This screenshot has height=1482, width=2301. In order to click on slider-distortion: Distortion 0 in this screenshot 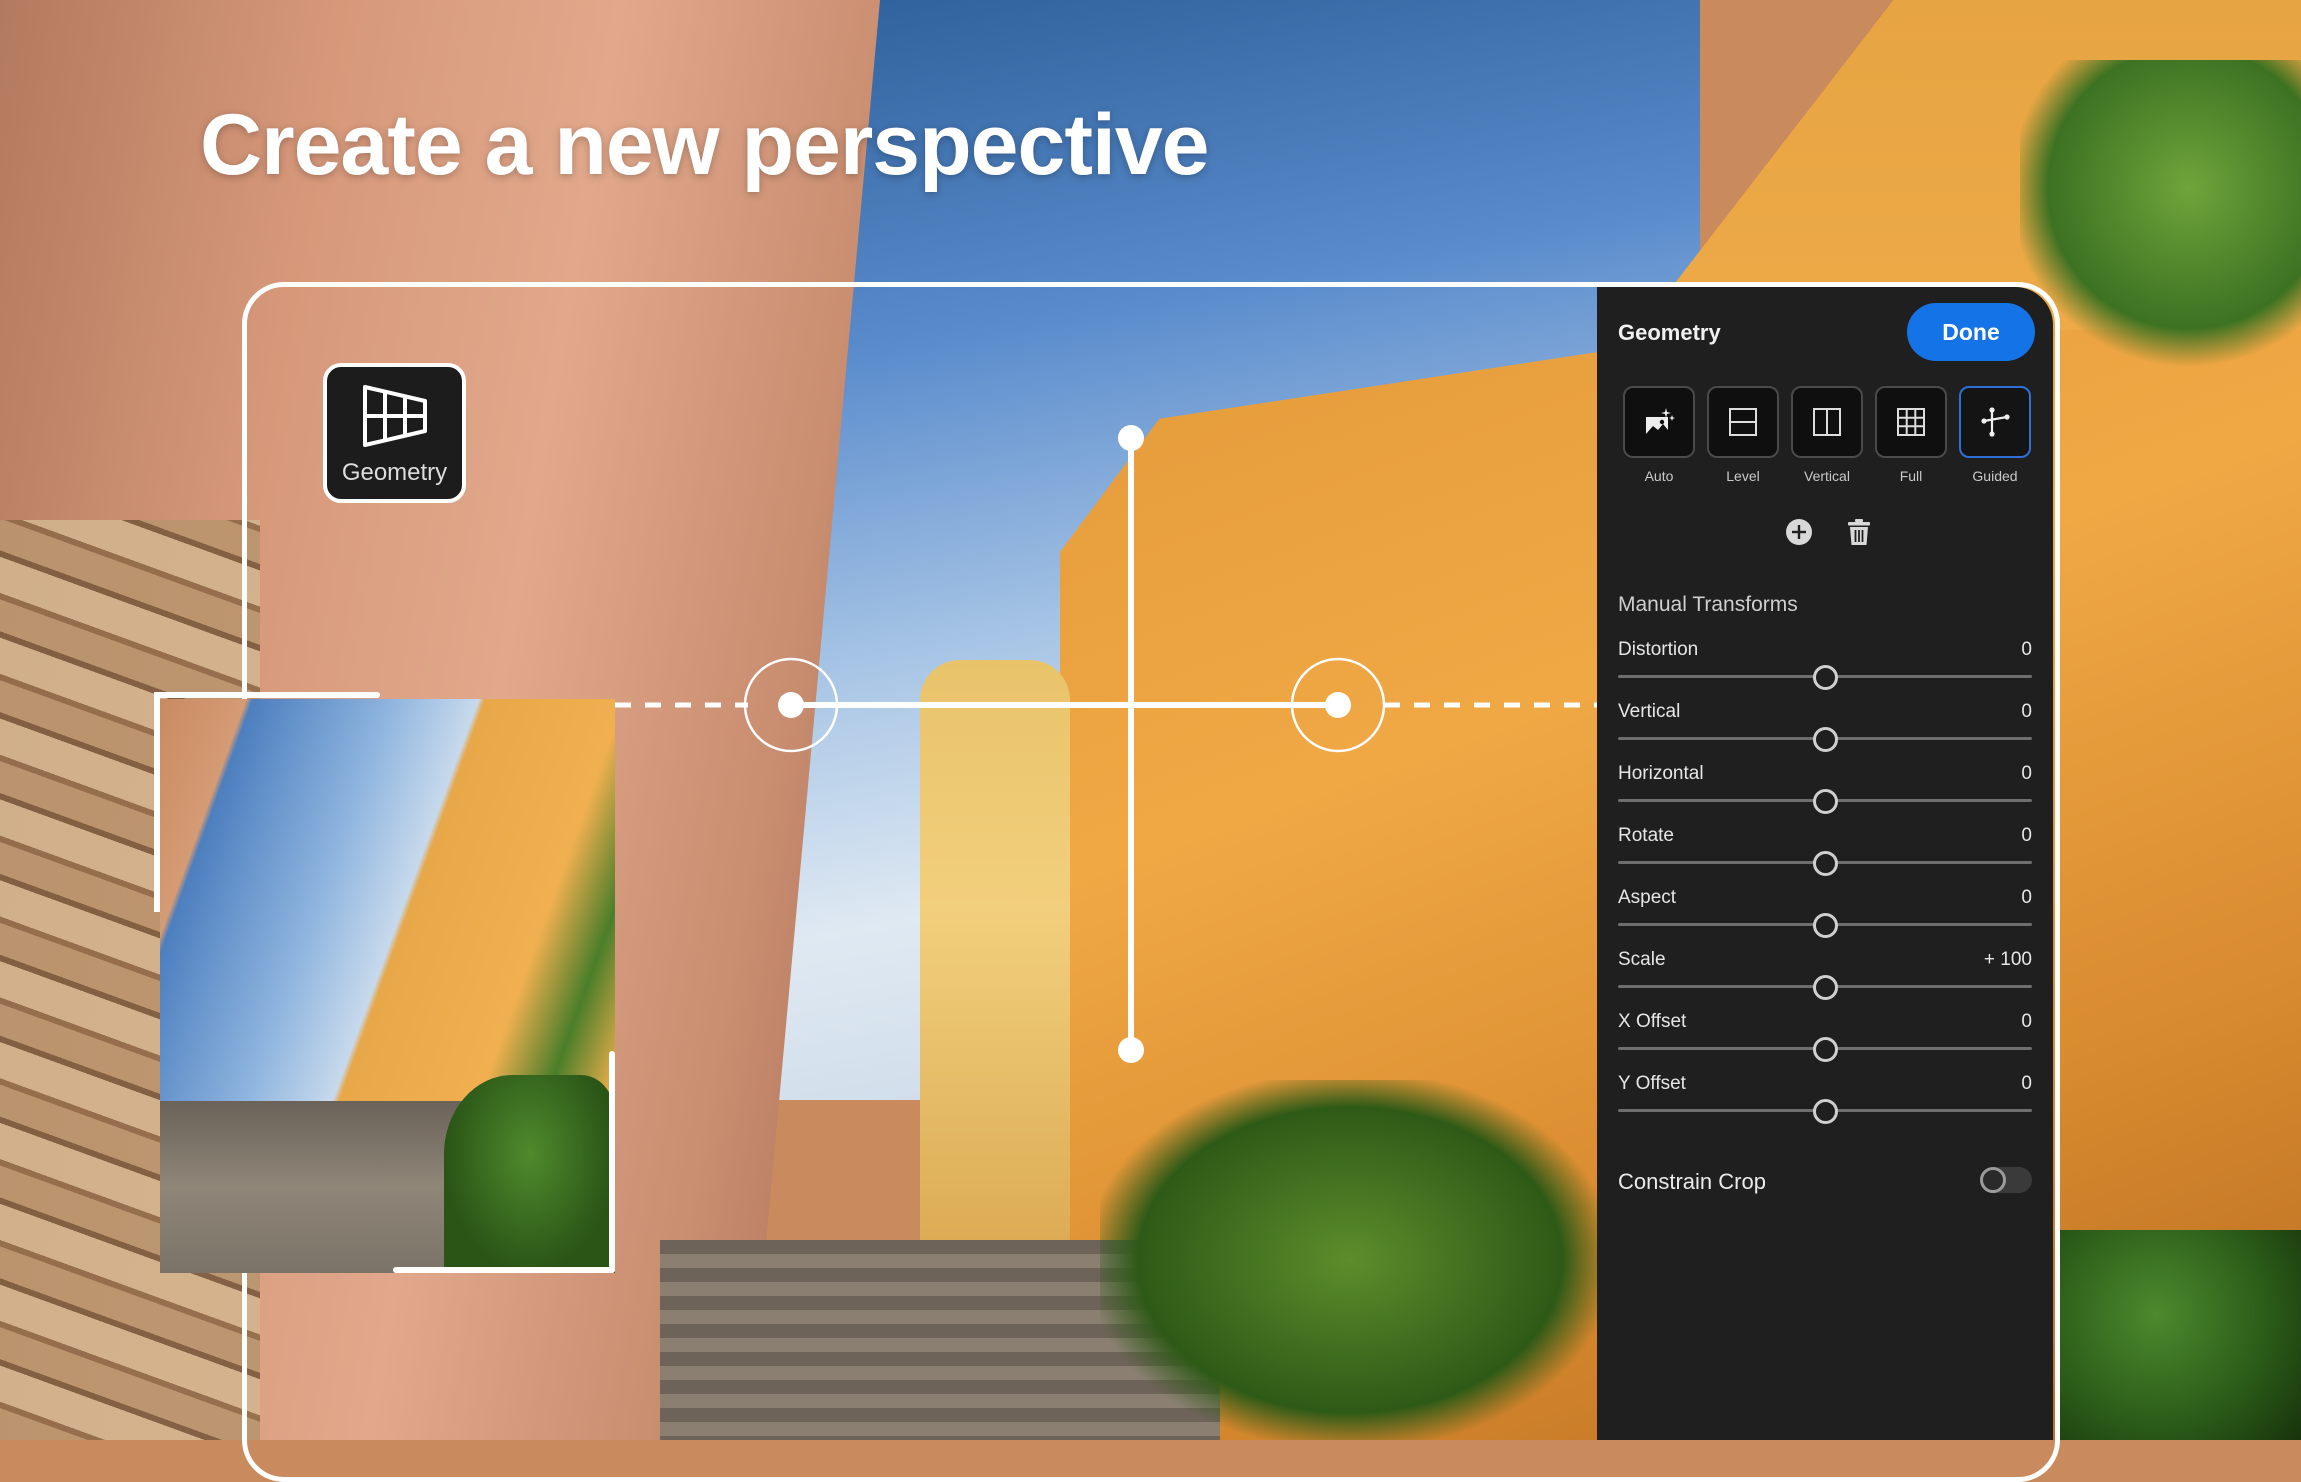, I will do `click(1825, 670)`.